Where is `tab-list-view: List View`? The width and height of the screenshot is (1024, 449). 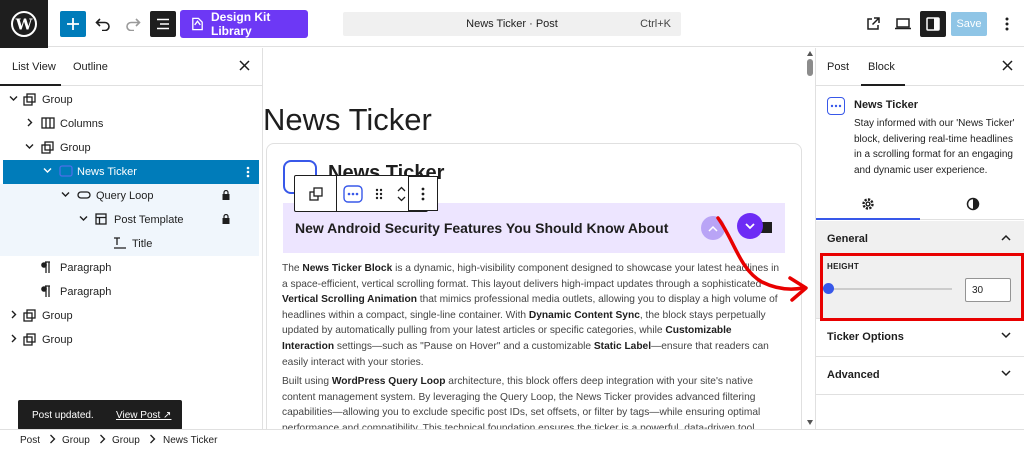
tab-list-view: List View is located at coordinates (34, 67).